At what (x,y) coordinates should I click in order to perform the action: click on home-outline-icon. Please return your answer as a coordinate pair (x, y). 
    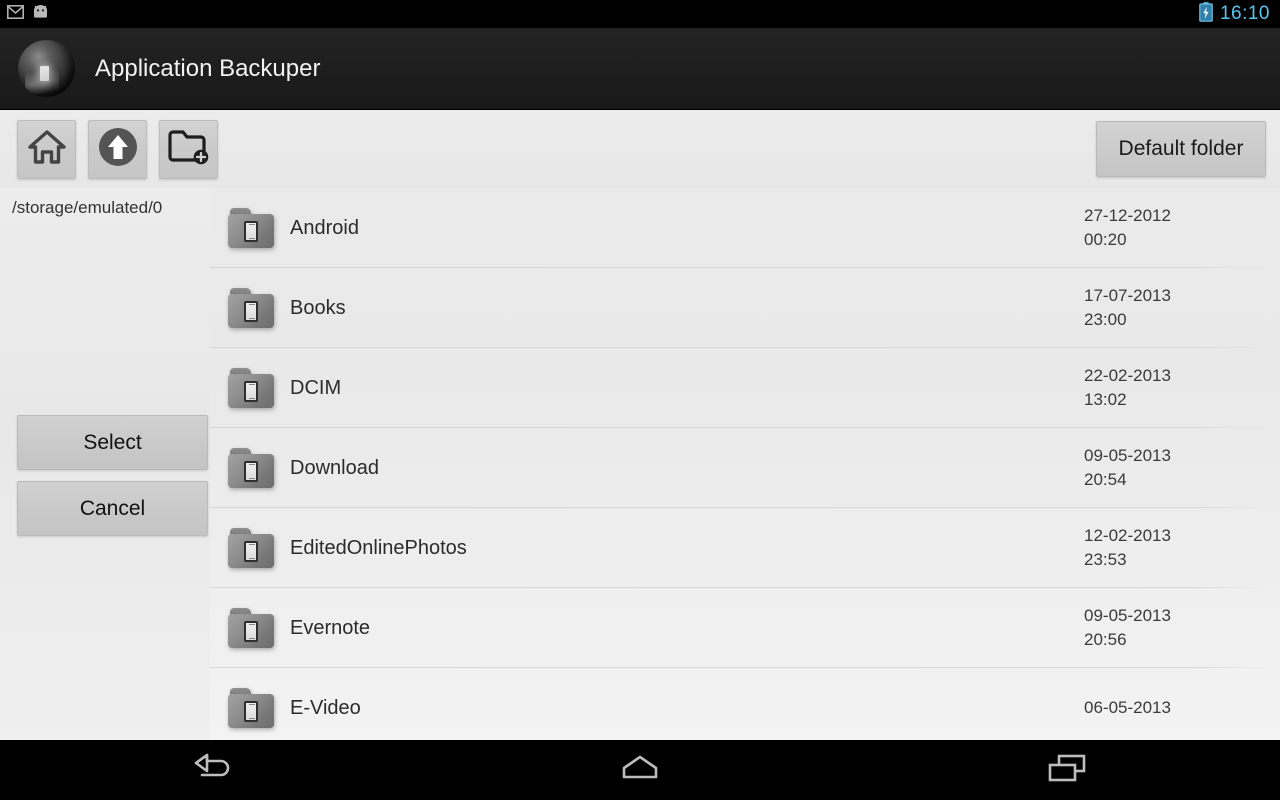
    Looking at the image, I should click on (640, 770).